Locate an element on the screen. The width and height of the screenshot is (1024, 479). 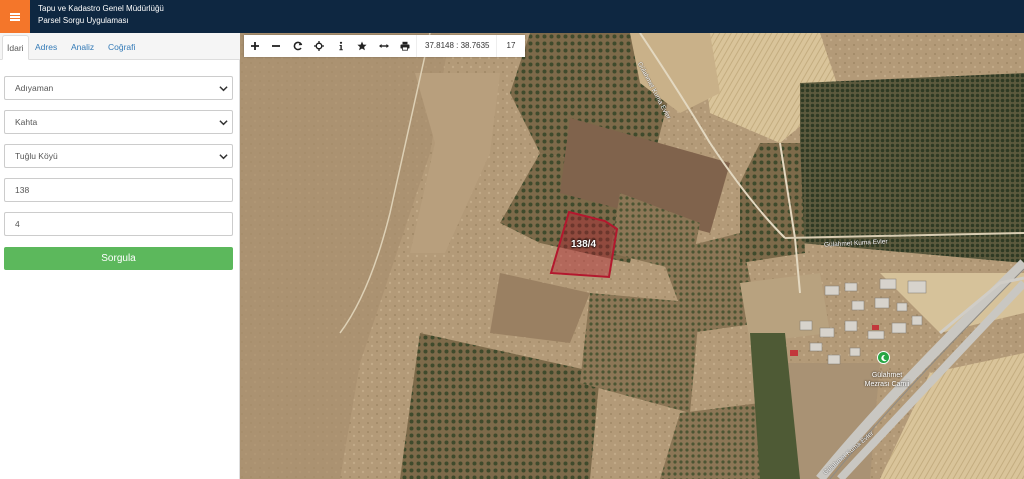
hamburger-icon is located at coordinates (15, 16).